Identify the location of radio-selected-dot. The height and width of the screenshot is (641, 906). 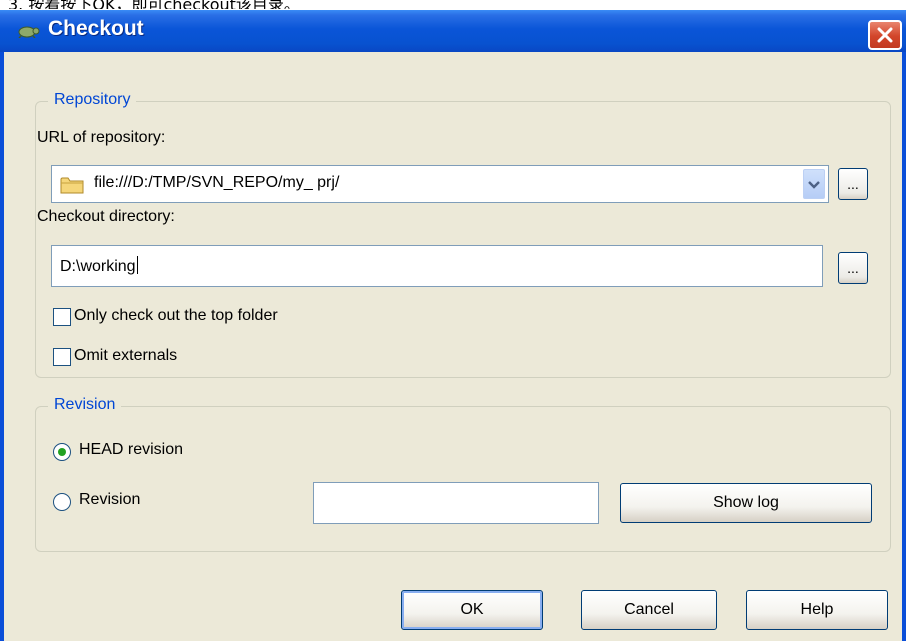
(62, 452).